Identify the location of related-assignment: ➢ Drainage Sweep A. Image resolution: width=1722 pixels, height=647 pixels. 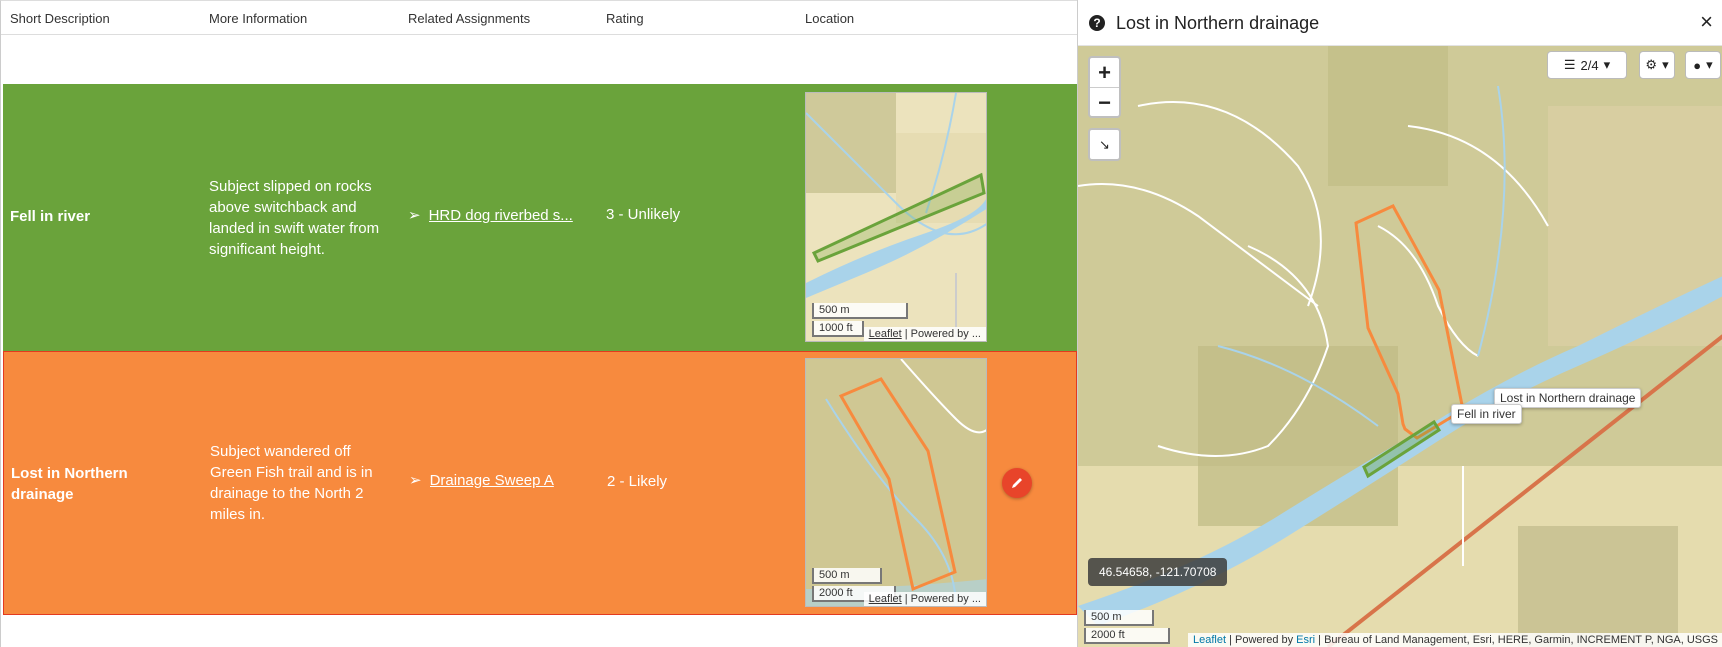
(481, 480).